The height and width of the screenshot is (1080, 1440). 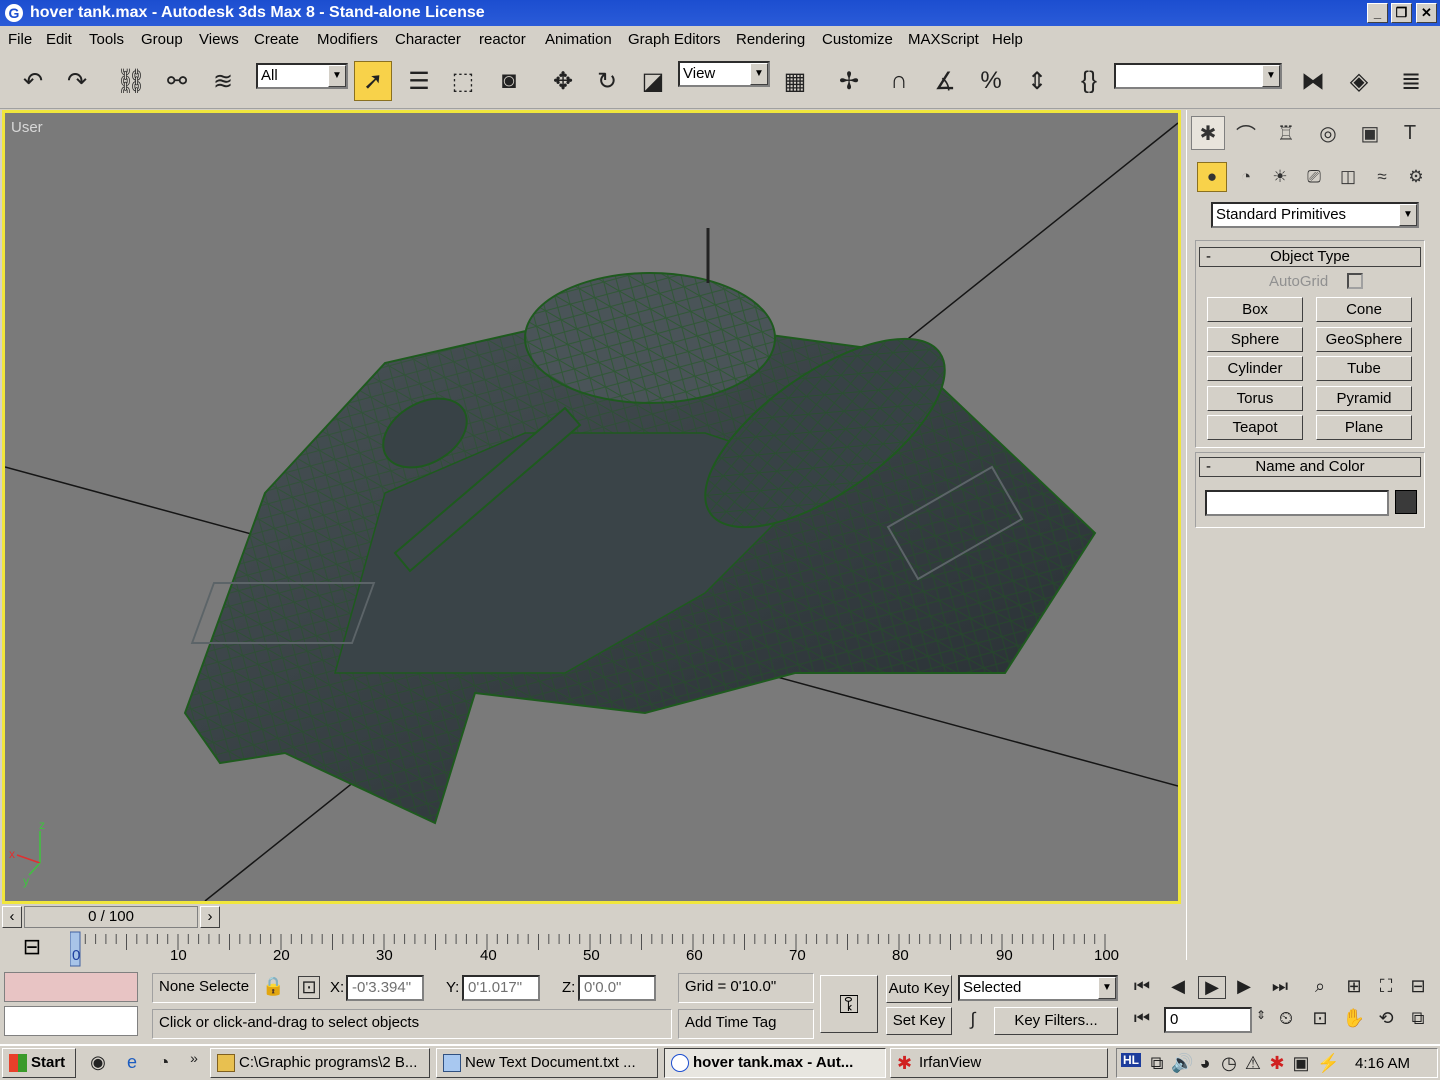 I want to click on rotate-icon: ↻, so click(x=607, y=81).